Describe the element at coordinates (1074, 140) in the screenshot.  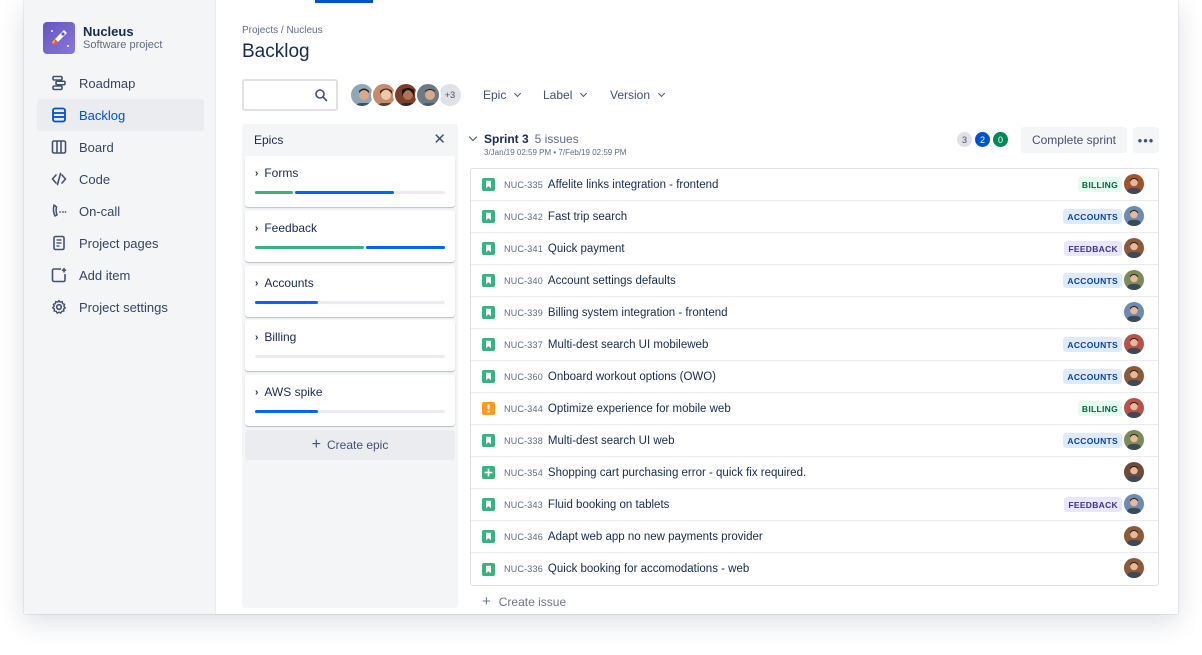
I see `complete-sprint-button: Complete sprint` at that location.